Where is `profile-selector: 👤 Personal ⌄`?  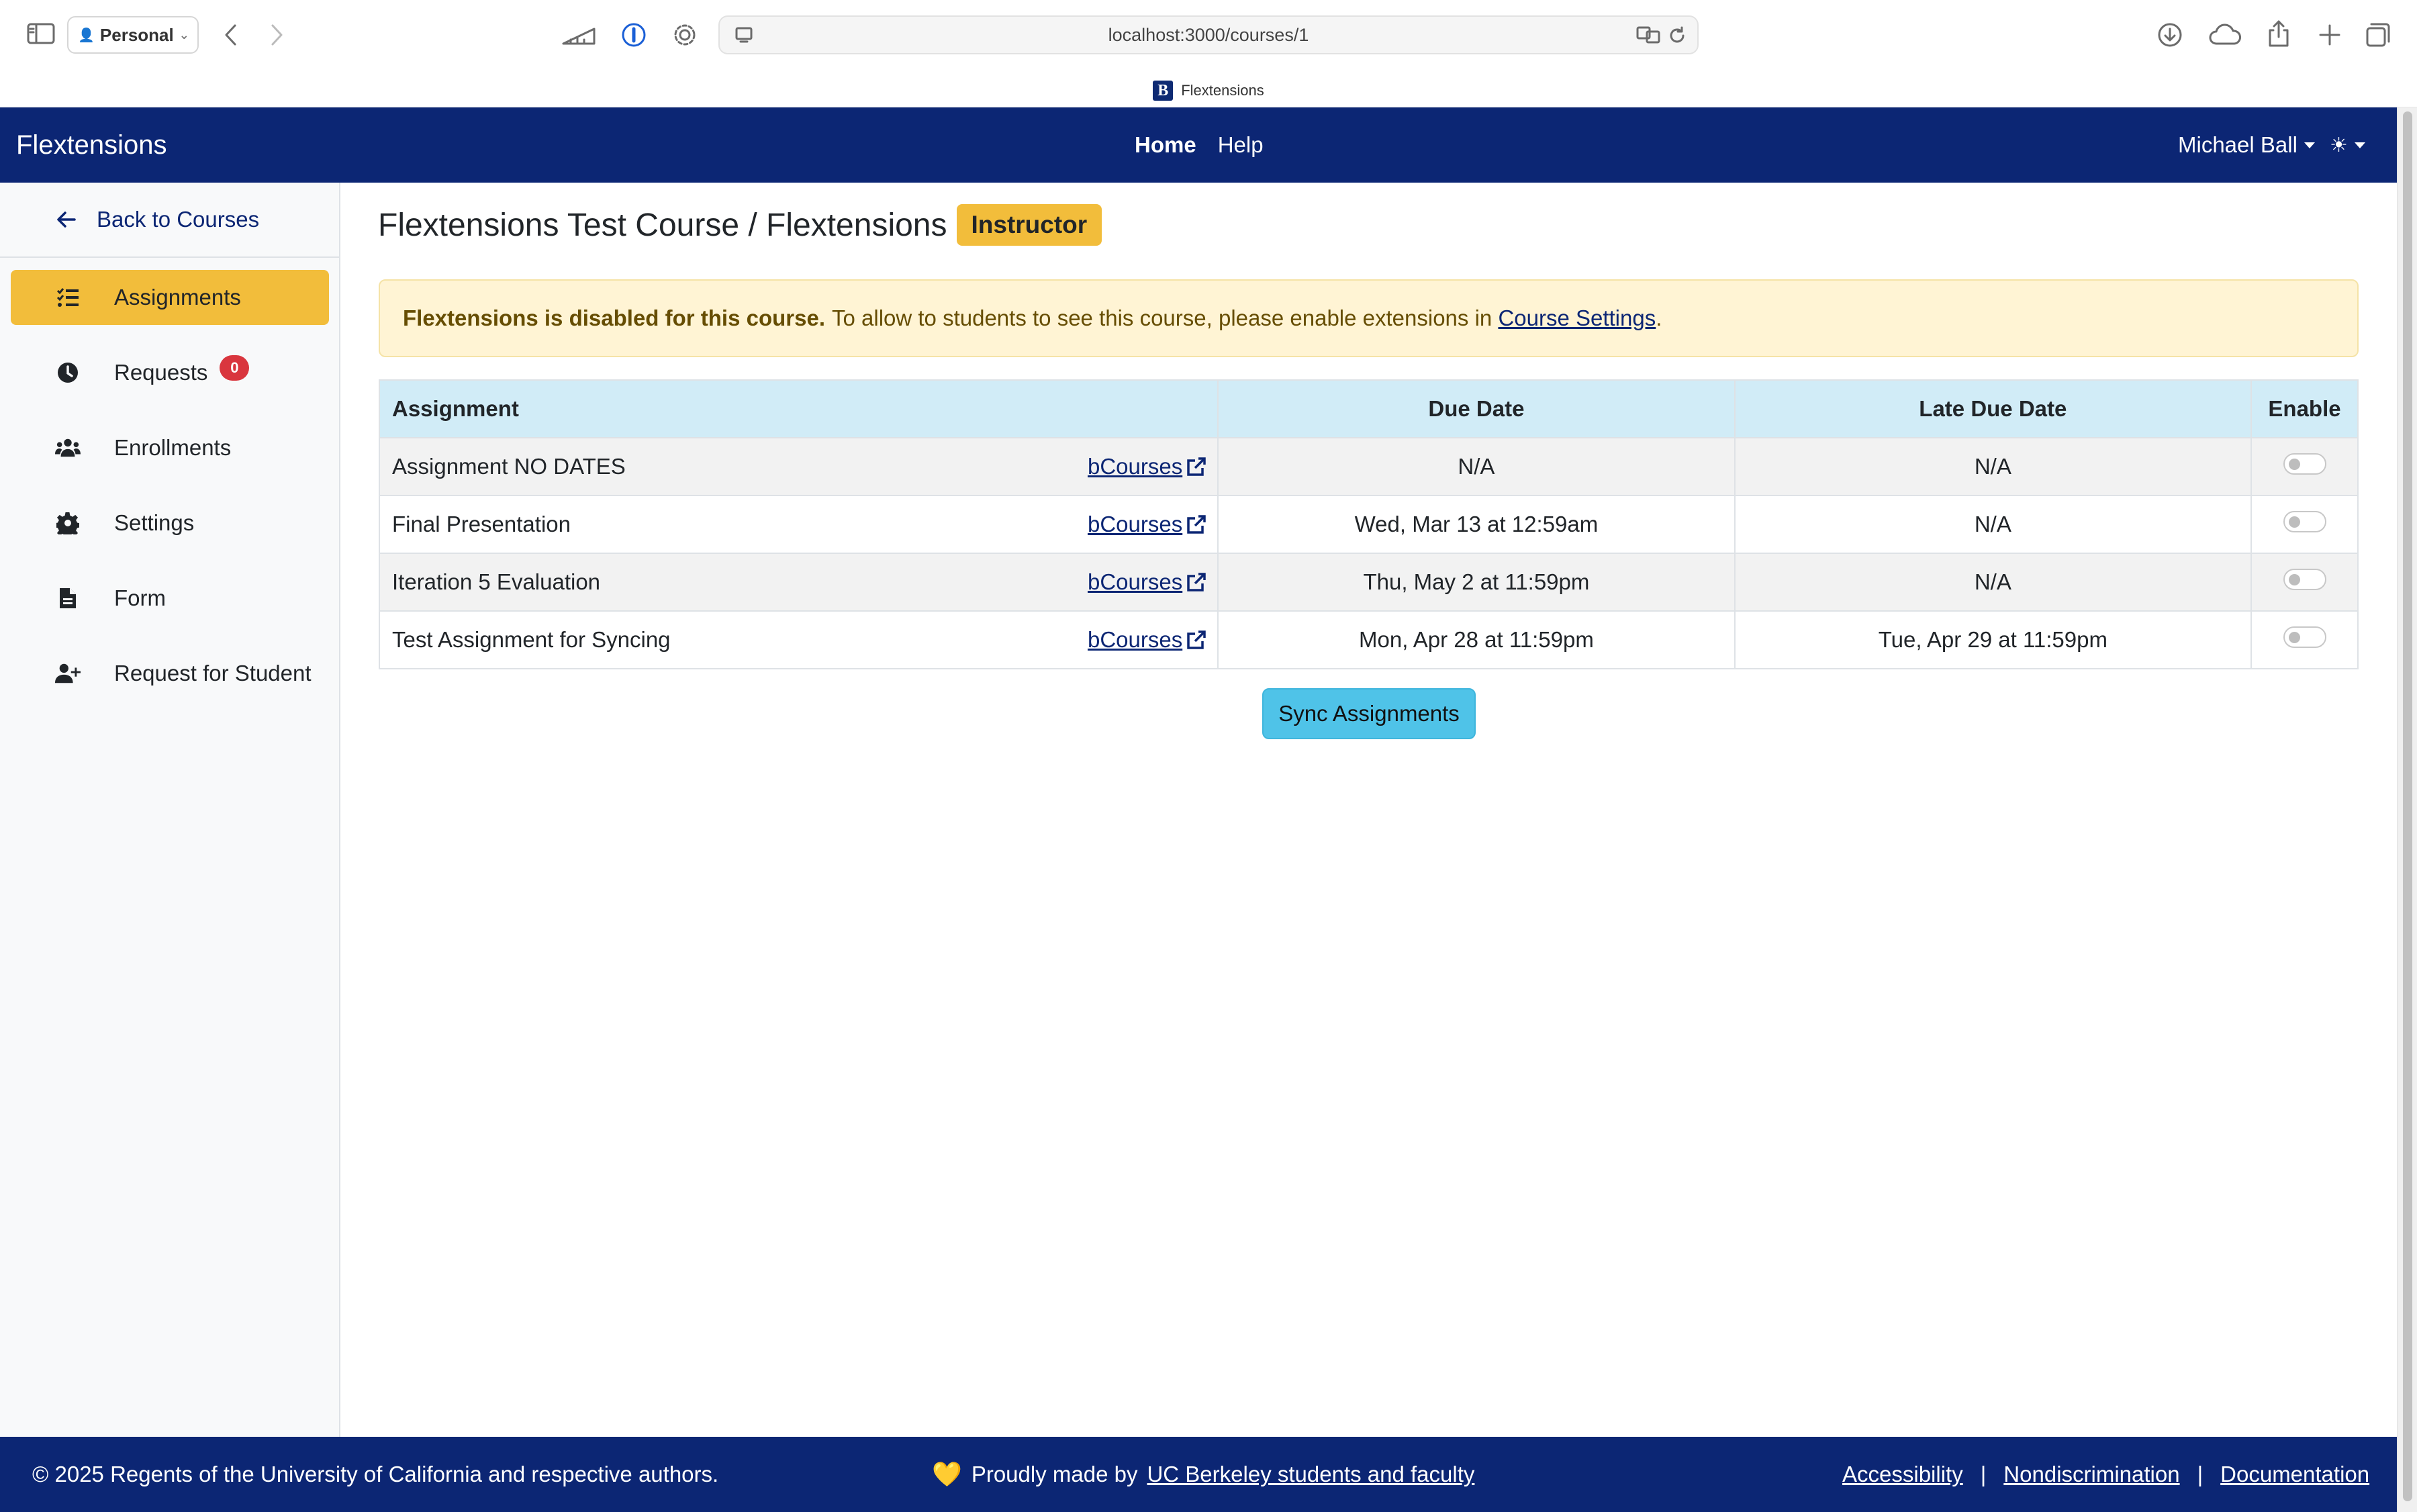 profile-selector: 👤 Personal ⌄ is located at coordinates (133, 35).